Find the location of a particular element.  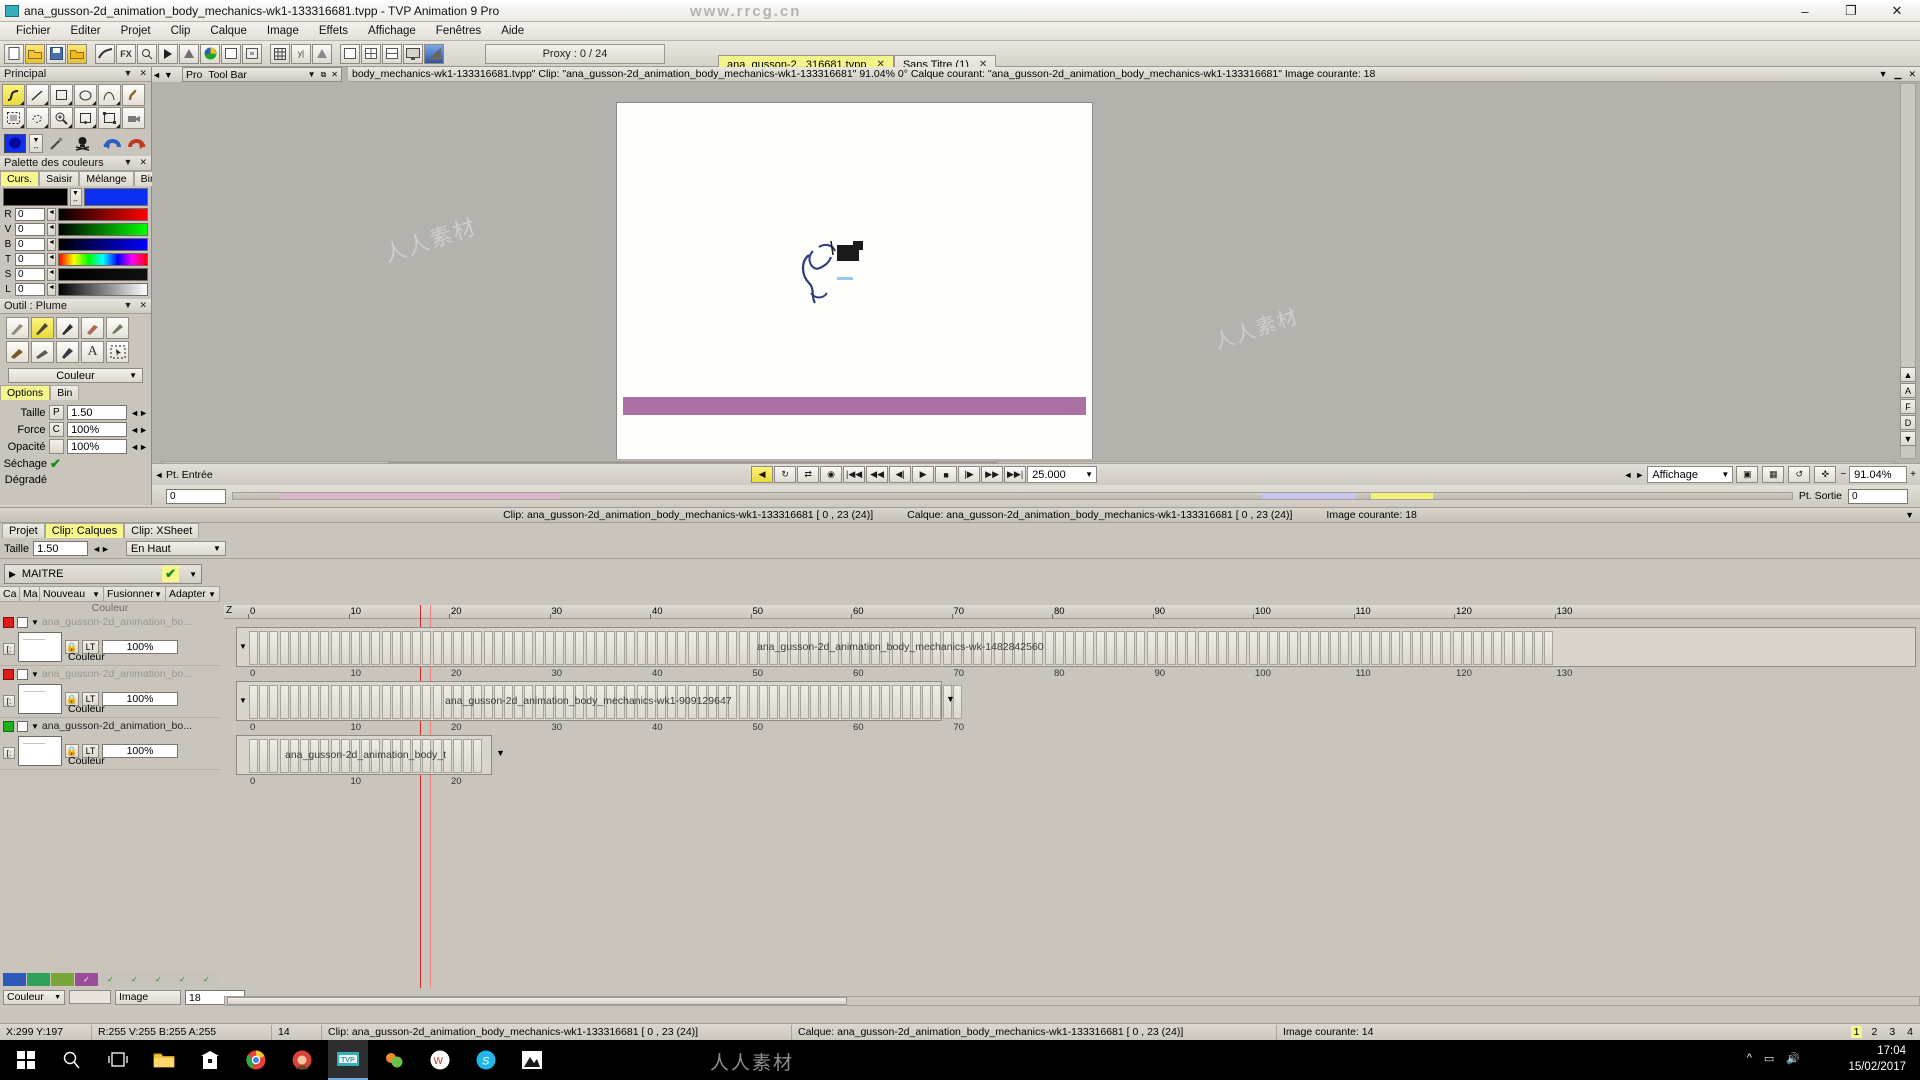

open-folder-icon is located at coordinates (35, 53).